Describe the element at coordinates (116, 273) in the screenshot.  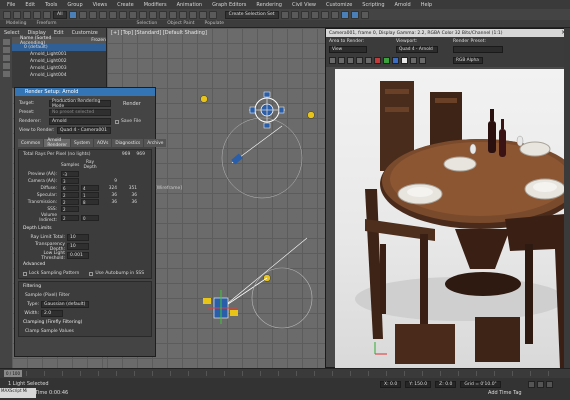
I see `autobump-checkbox: Use Autobump in SSS` at that location.